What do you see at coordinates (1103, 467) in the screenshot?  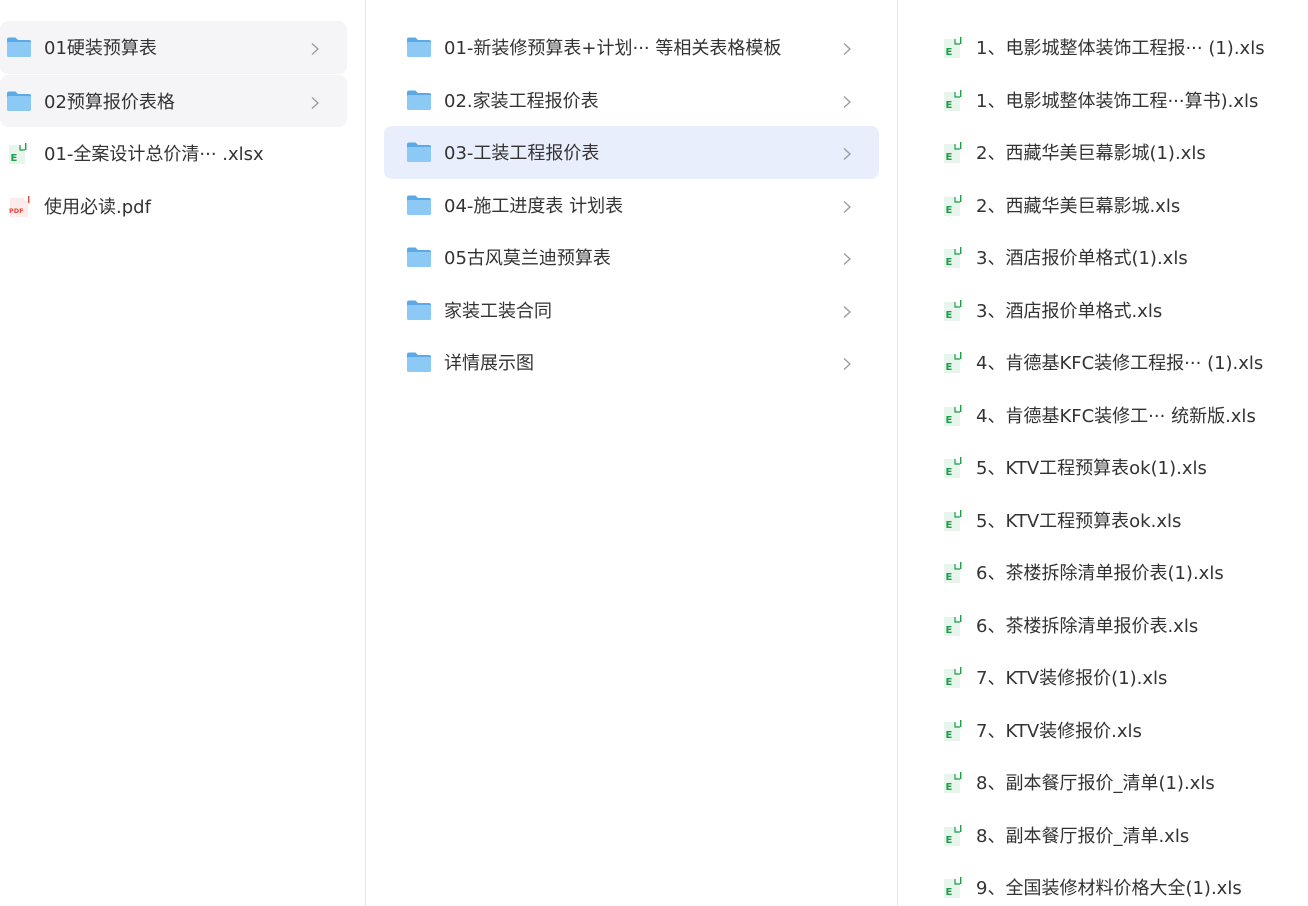 I see `file-item: E 5、KTV工程预算表ok(1).xls` at bounding box center [1103, 467].